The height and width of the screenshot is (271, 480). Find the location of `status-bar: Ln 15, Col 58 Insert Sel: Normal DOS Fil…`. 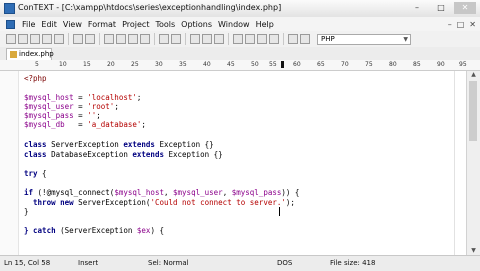

status-bar: Ln 15, Col 58 Insert Sel: Normal DOS Fil… is located at coordinates (240, 263).